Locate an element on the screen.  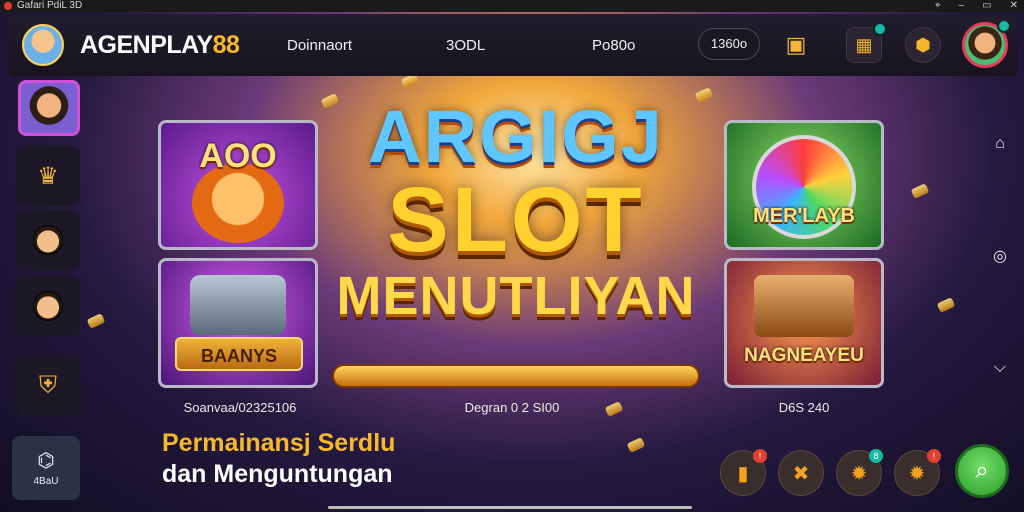
tile-label: Soanvaa/02325106 is located at coordinates (240, 407).